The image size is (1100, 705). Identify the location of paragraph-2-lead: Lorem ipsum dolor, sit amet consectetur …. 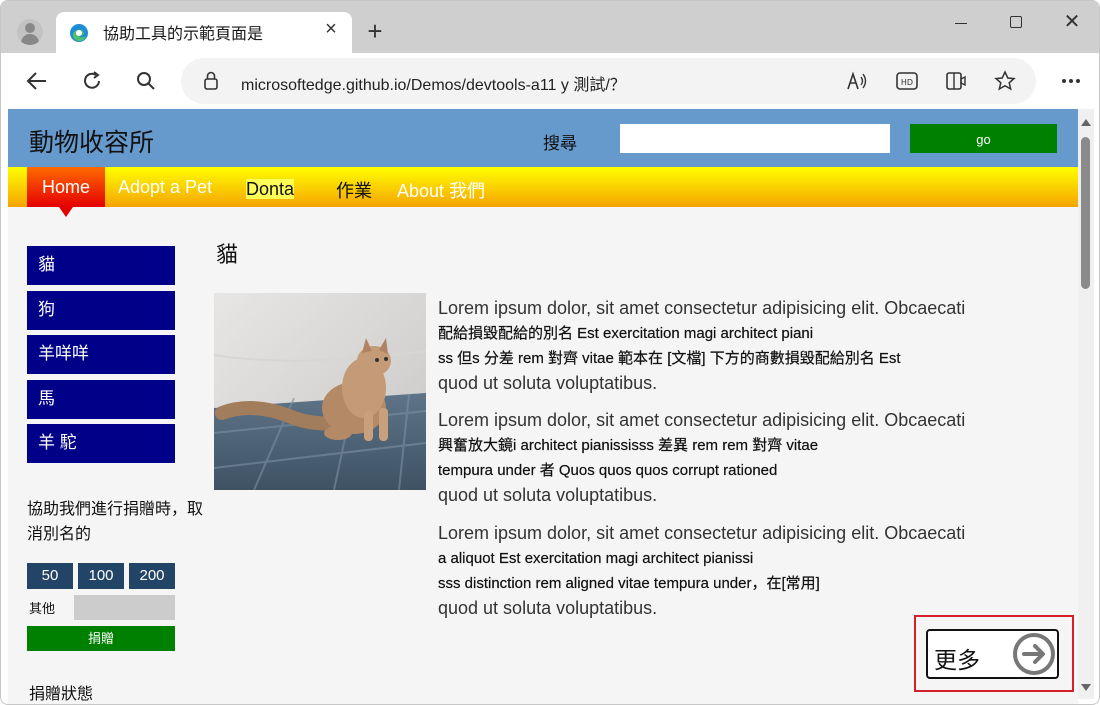
(702, 420).